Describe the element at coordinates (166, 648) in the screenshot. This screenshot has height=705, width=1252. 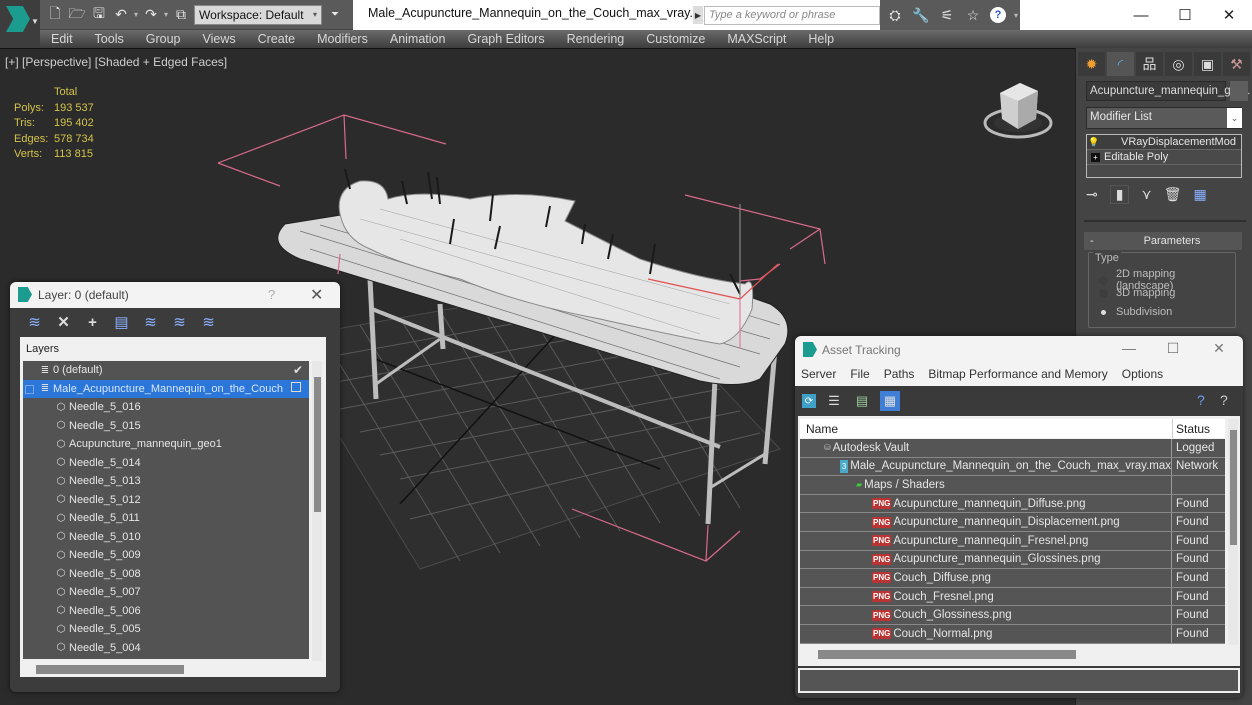
I see `layer-object-row: ⬡ Needle_5_004` at that location.